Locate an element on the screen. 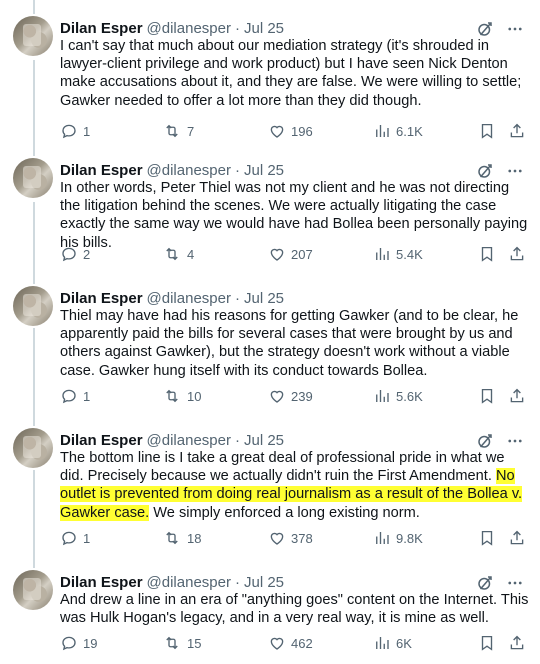  views-button: 9.8K is located at coordinates (398, 538).